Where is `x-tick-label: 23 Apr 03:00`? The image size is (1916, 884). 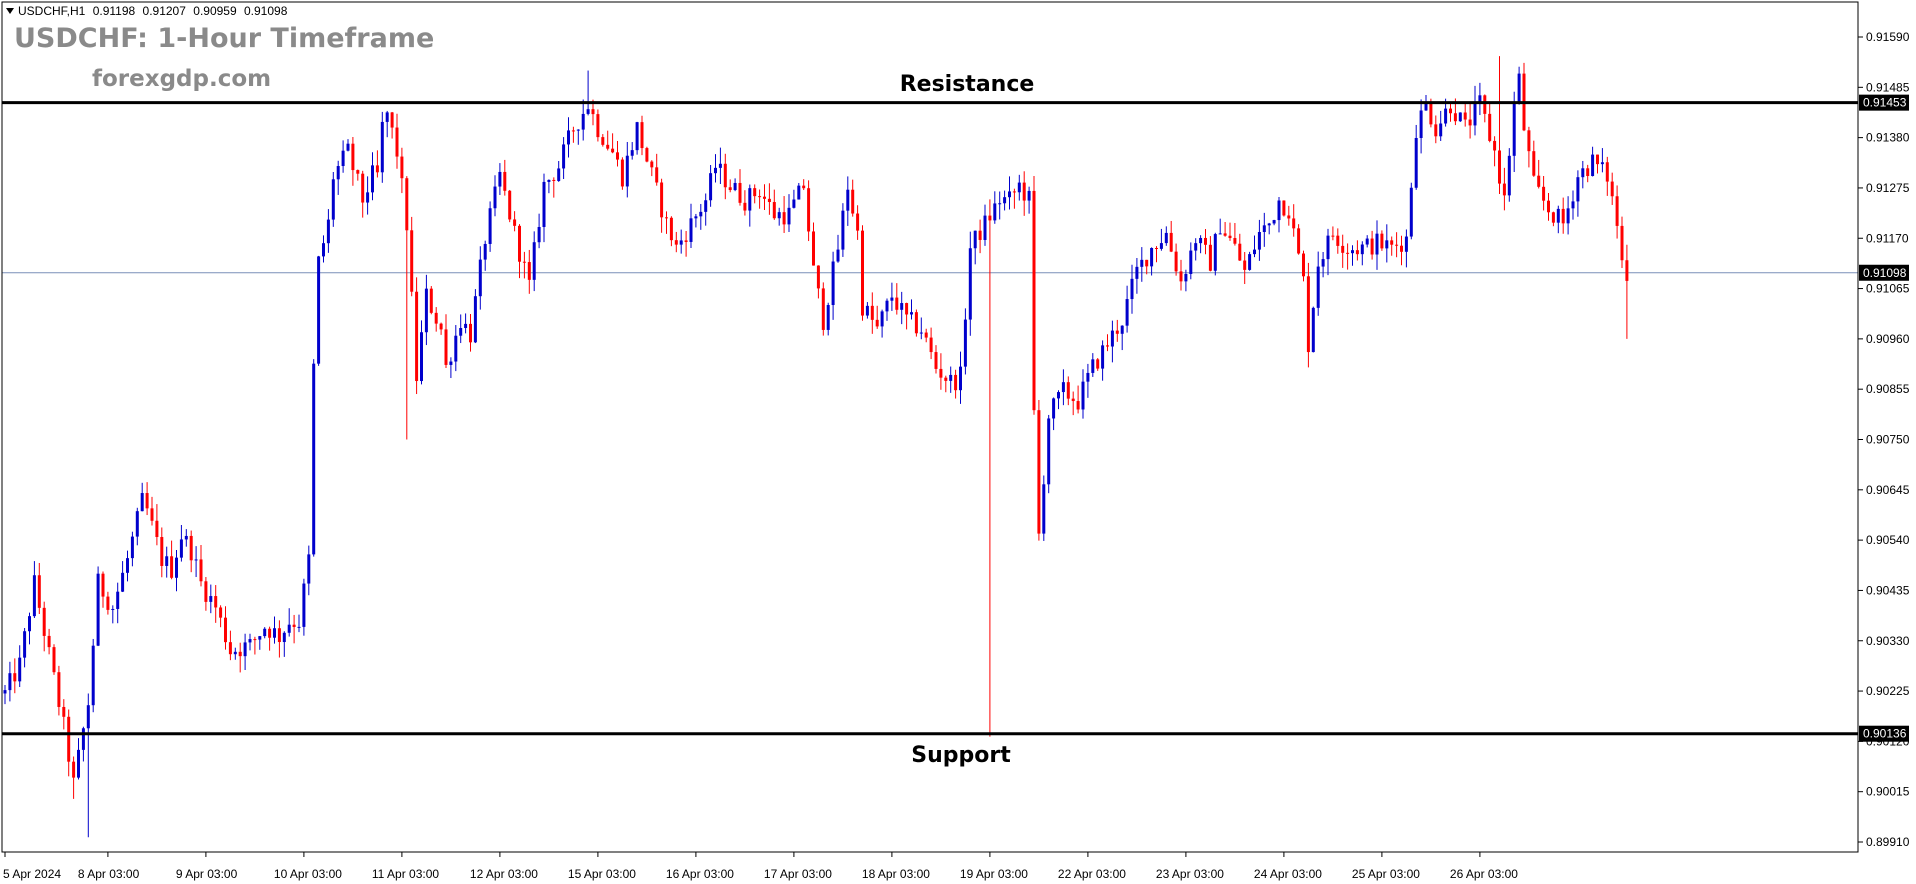
x-tick-label: 23 Apr 03:00 is located at coordinates (1190, 874).